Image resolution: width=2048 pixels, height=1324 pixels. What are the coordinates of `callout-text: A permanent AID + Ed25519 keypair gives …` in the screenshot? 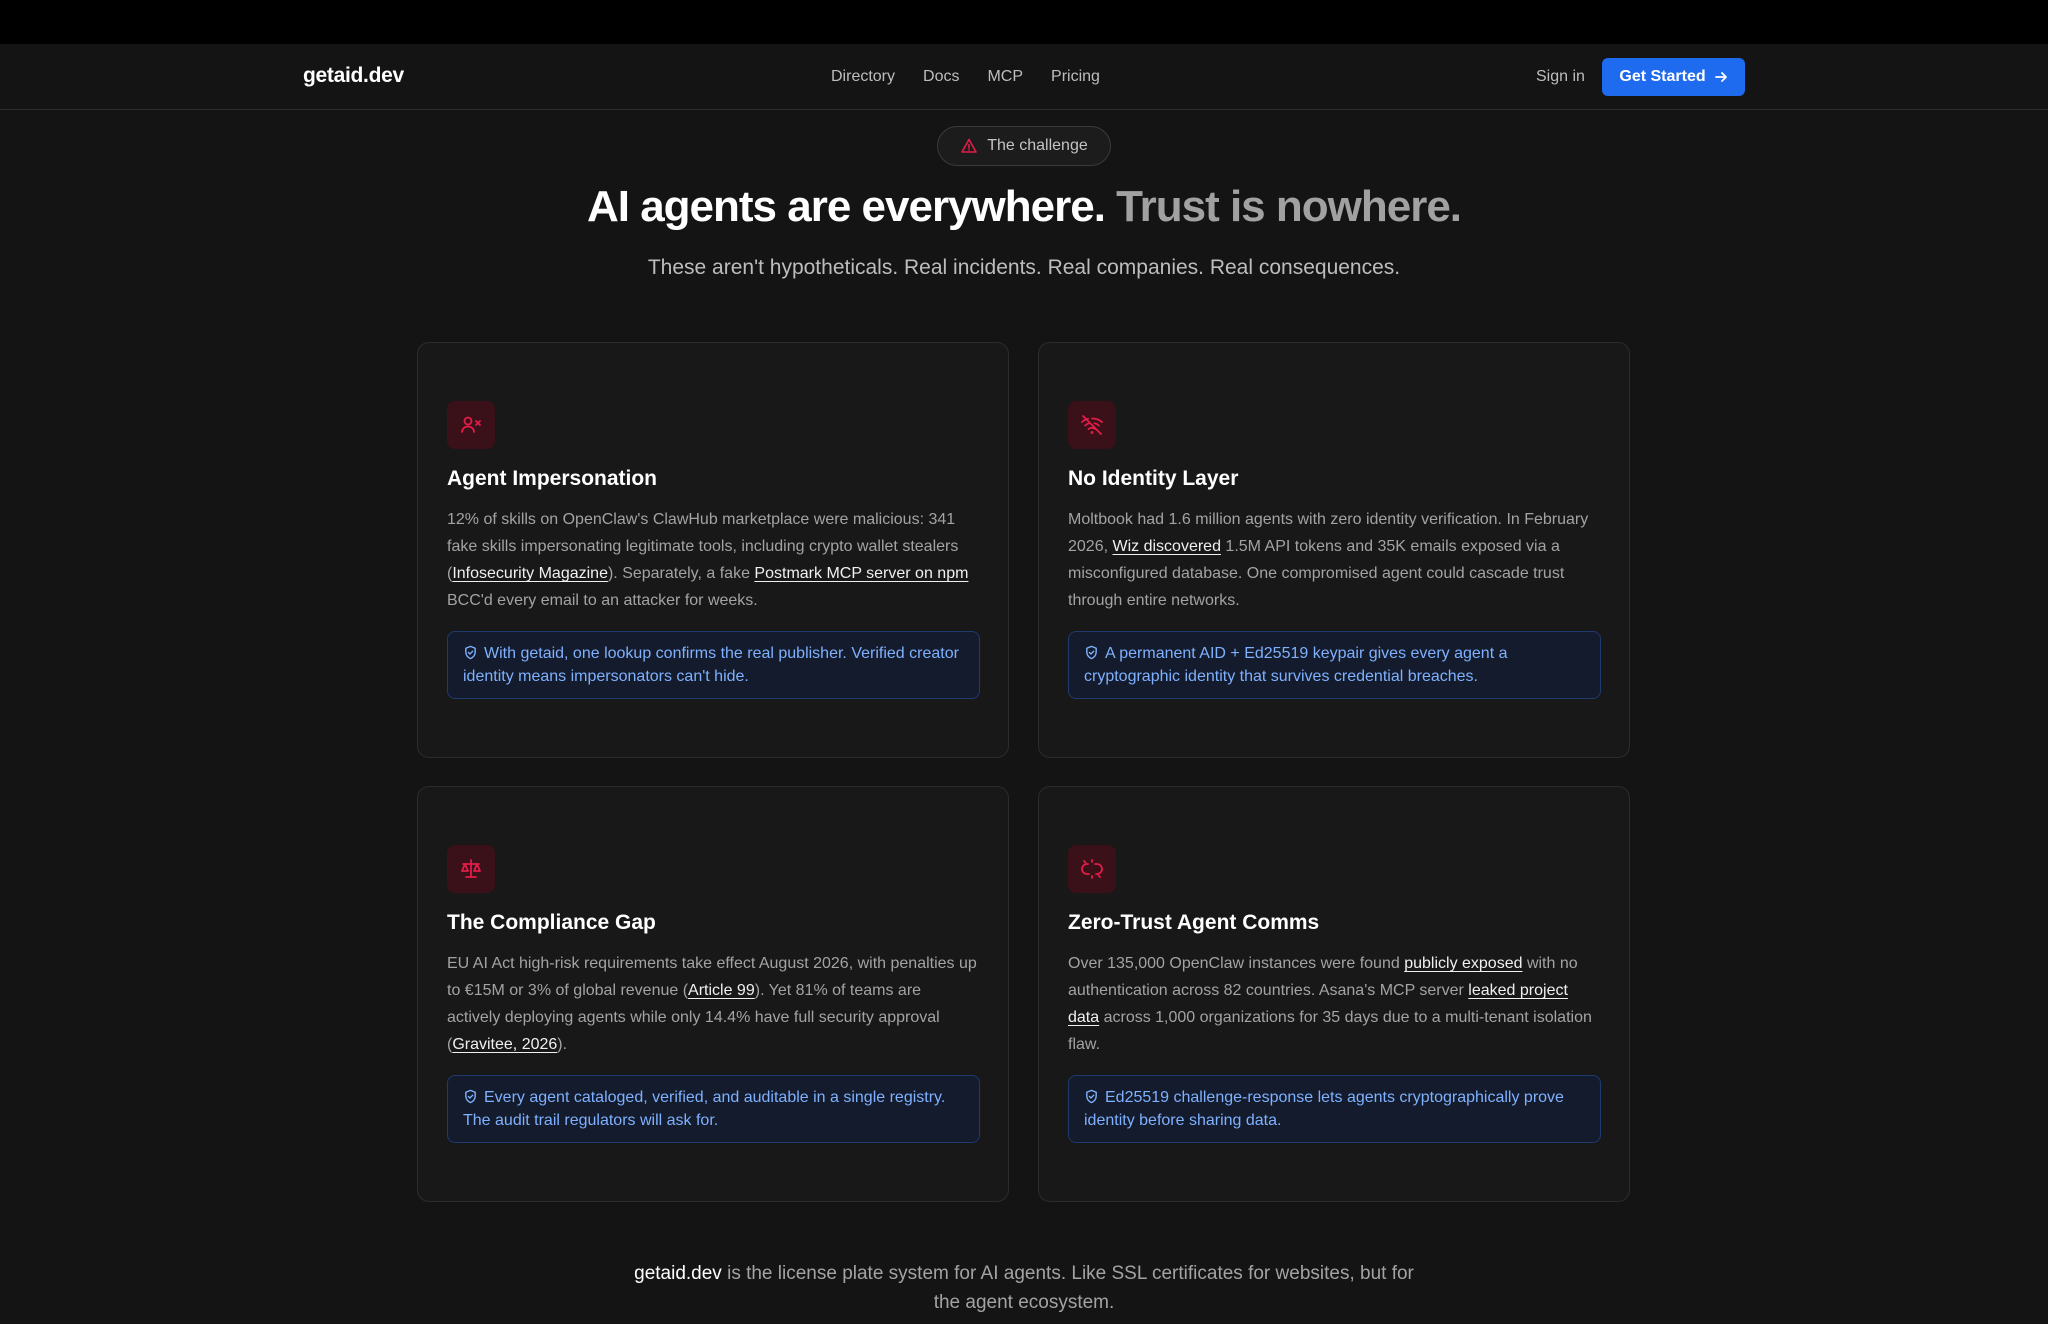 It's located at (1296, 665).